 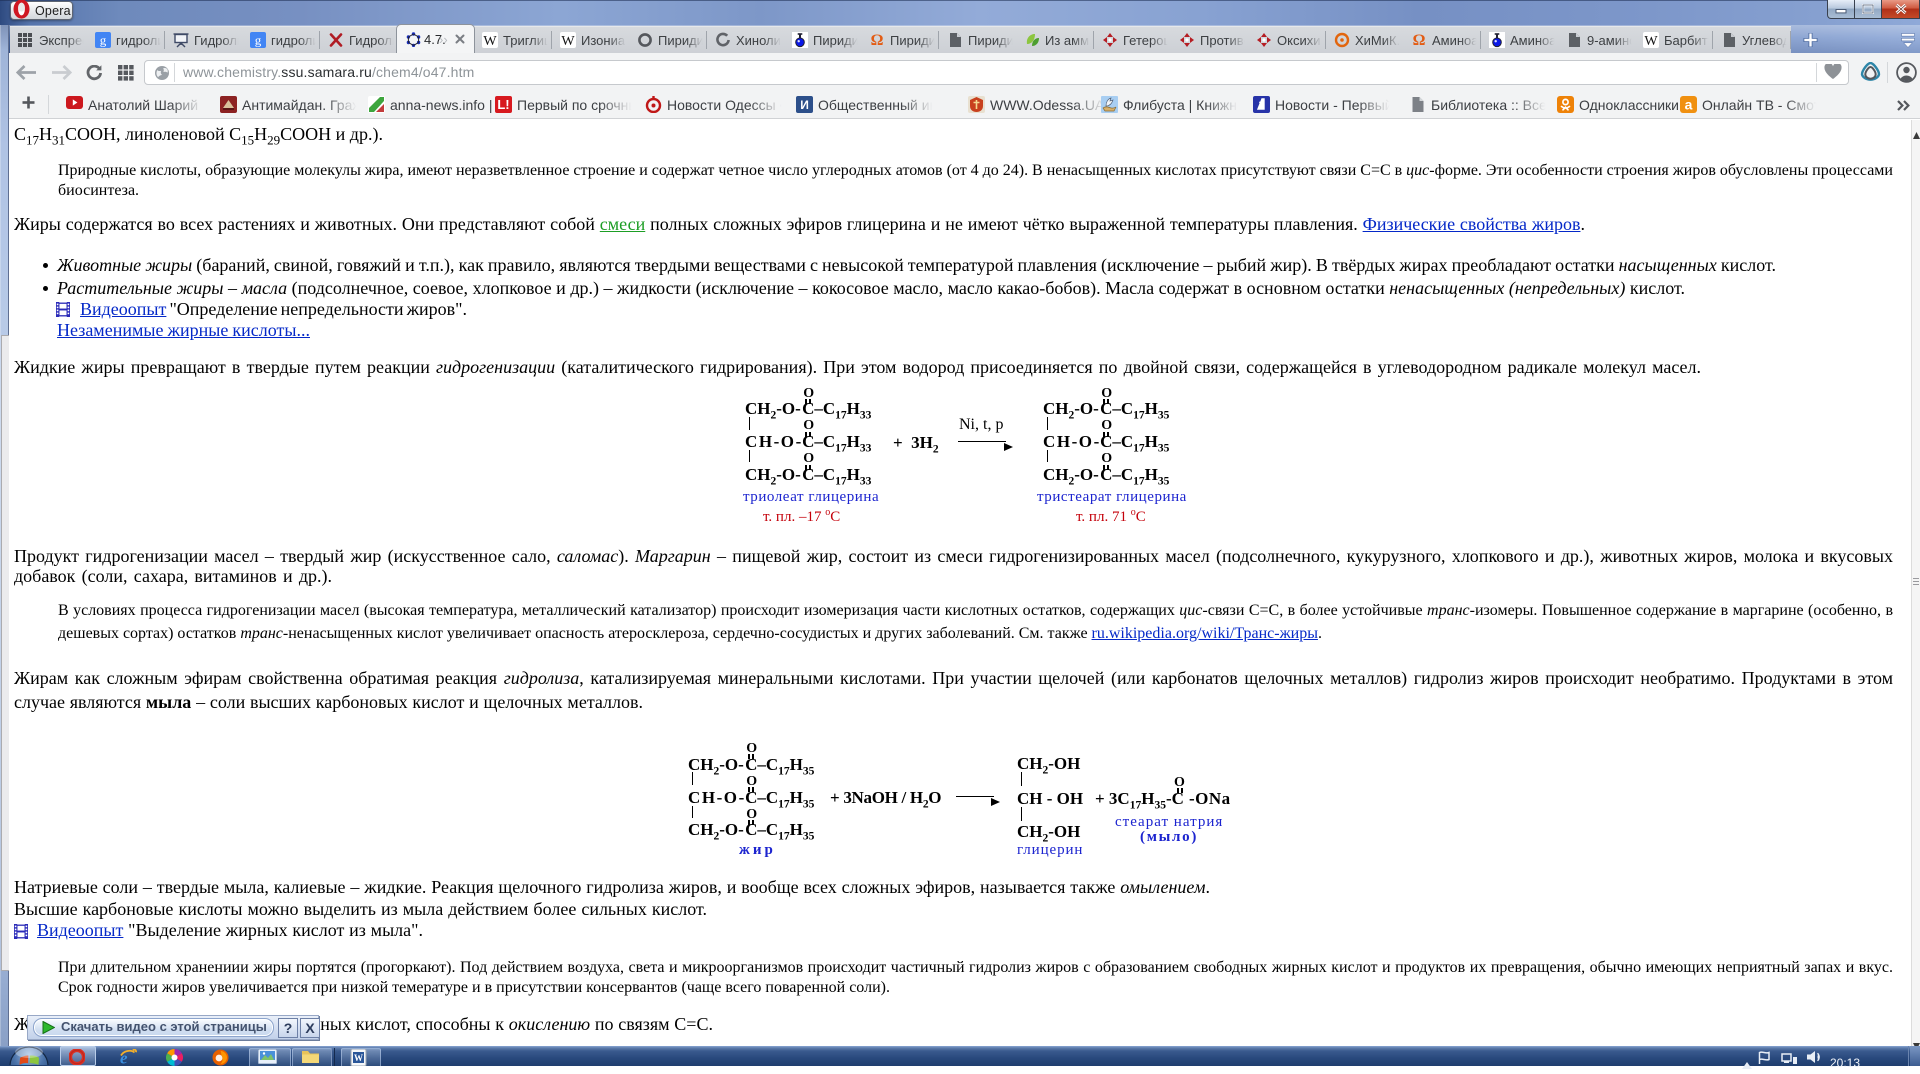 I want to click on svg-text: И, so click(x=804, y=105).